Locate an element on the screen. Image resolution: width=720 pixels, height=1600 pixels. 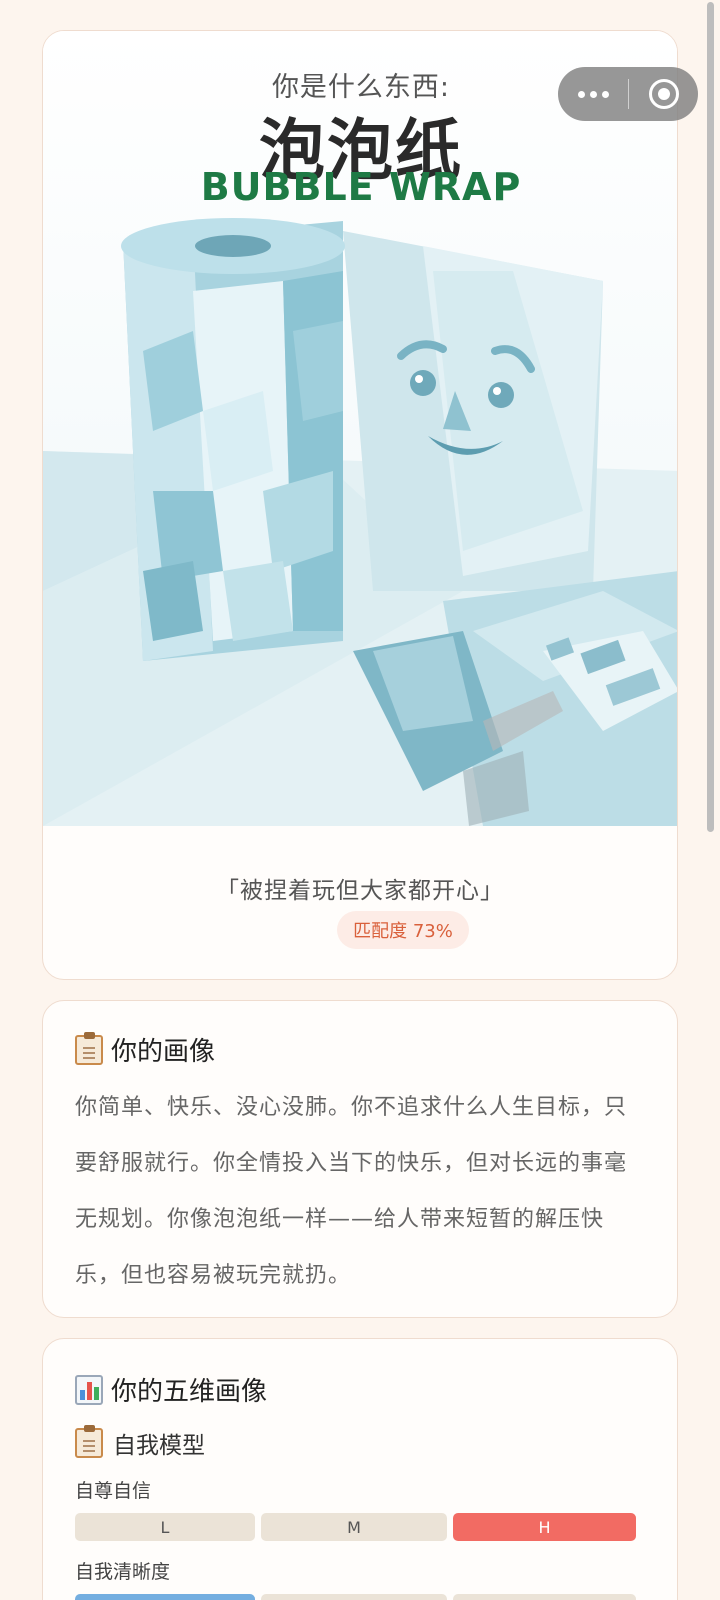
result-title-english: BUBBLE WRAP is located at coordinates (361, 187).